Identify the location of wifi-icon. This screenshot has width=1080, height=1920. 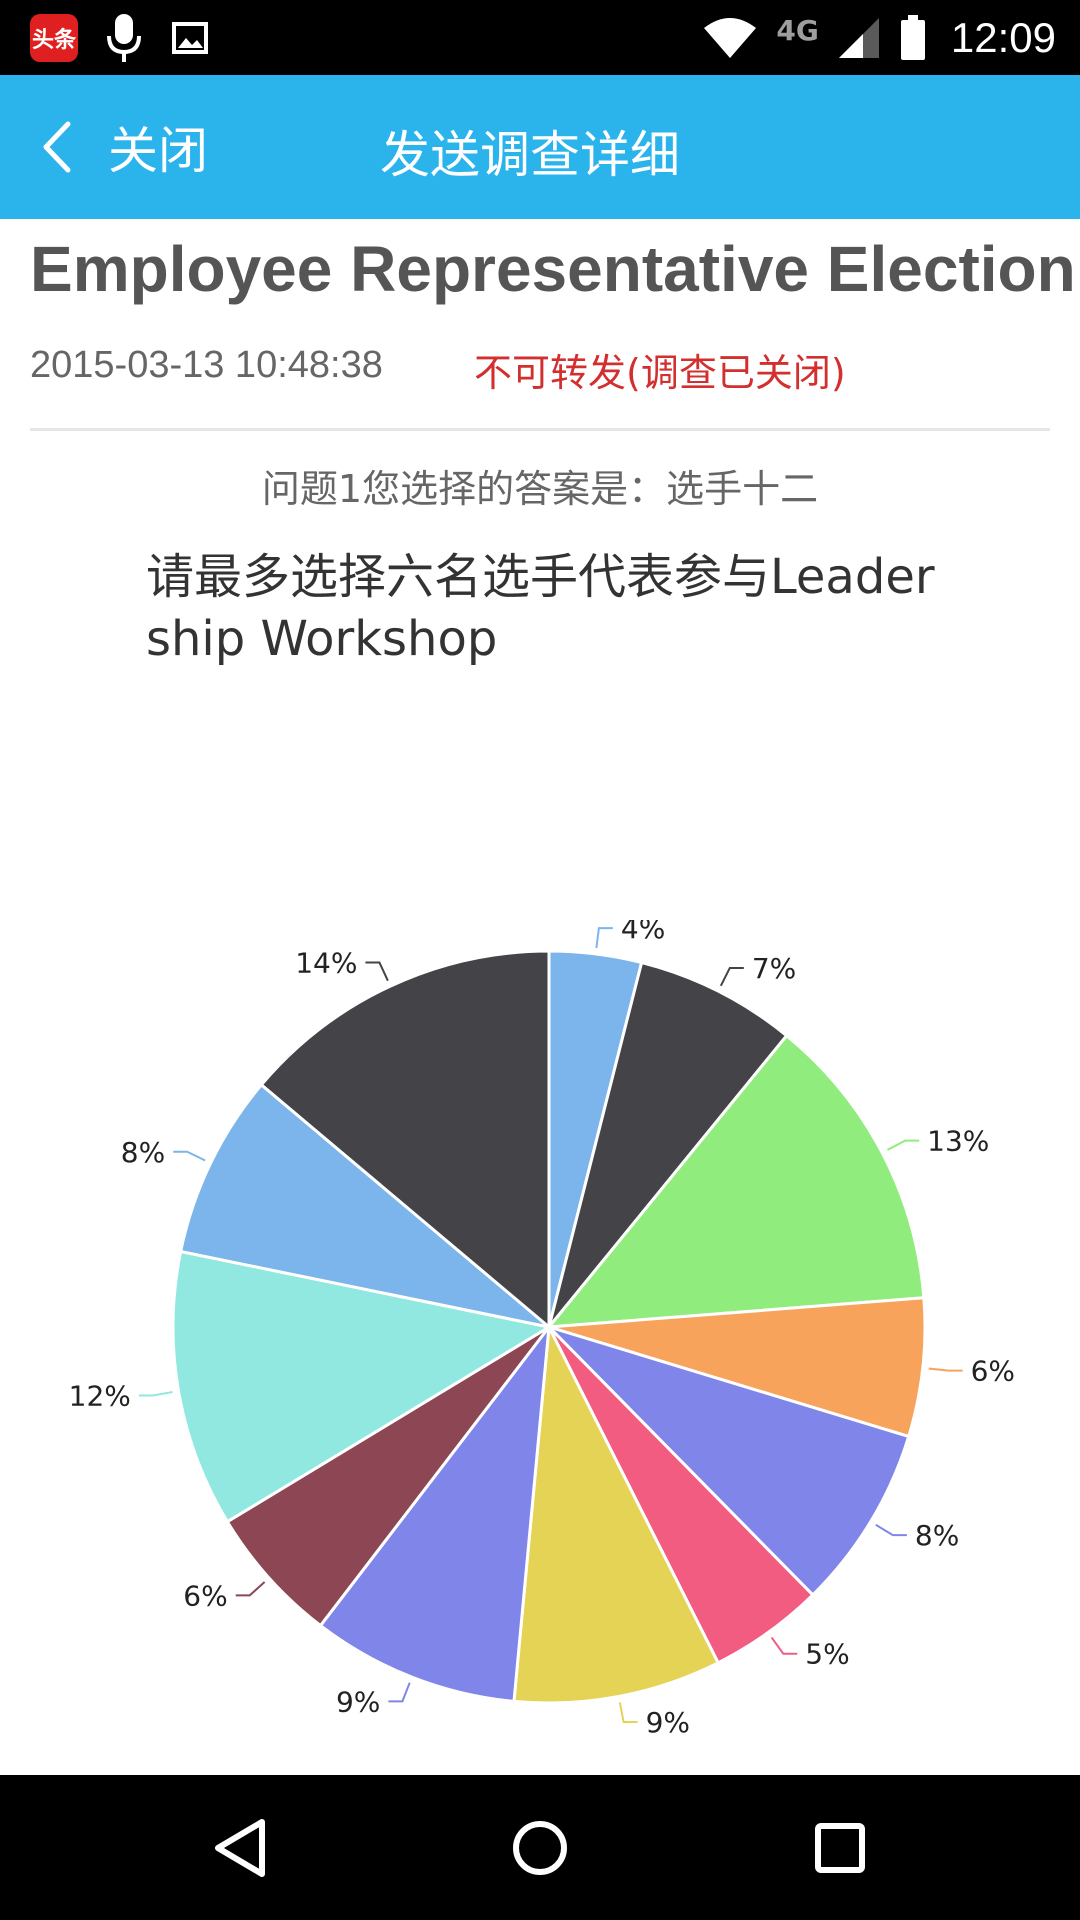
(730, 37).